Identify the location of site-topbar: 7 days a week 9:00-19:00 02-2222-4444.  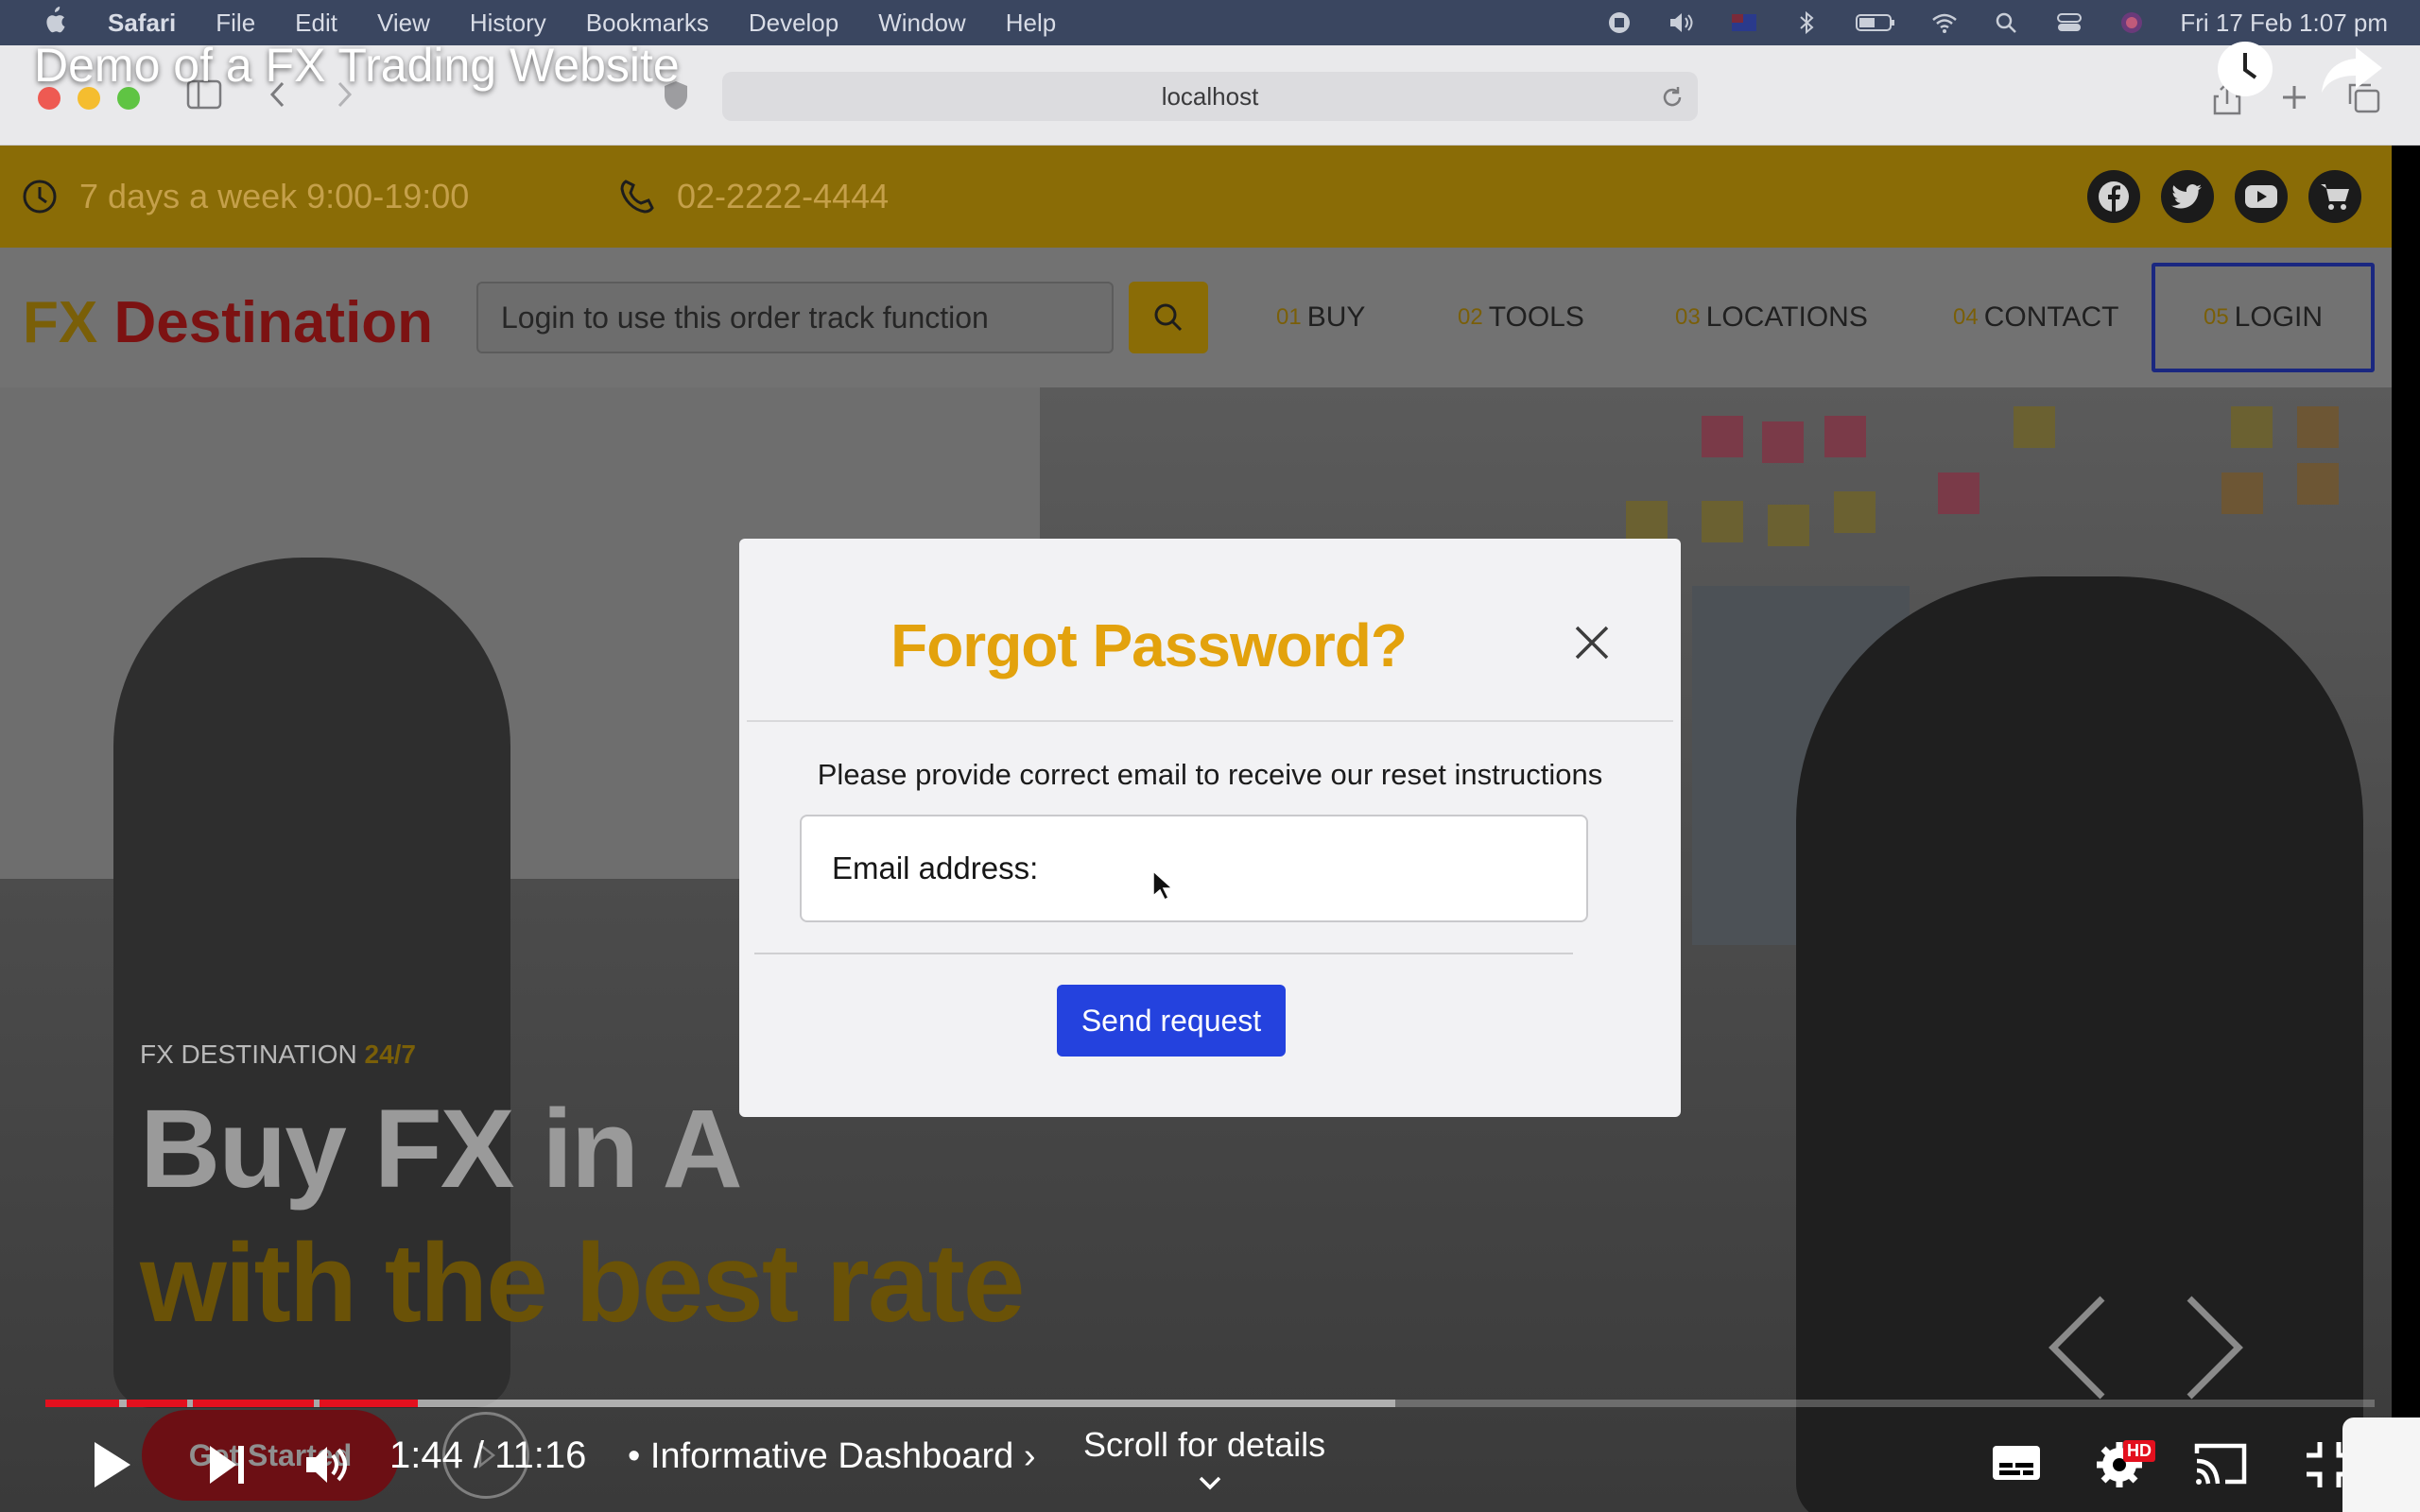
(1196, 197).